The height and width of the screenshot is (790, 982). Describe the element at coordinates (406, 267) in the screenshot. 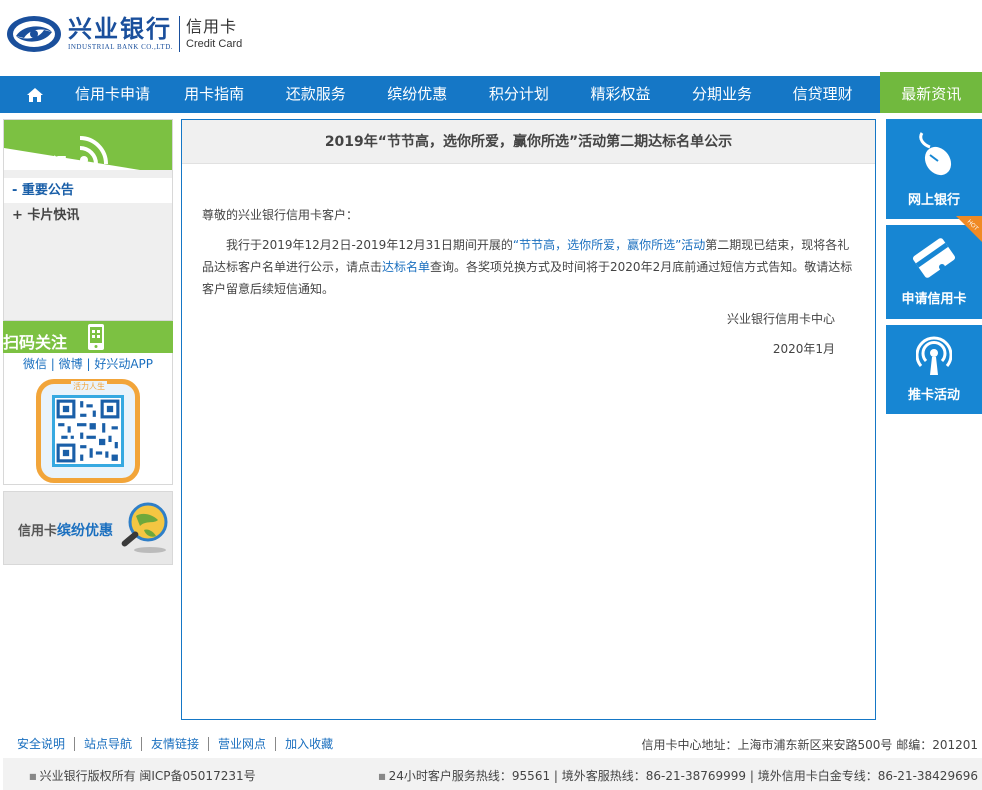

I see `winner-list-link: 达标名单` at that location.